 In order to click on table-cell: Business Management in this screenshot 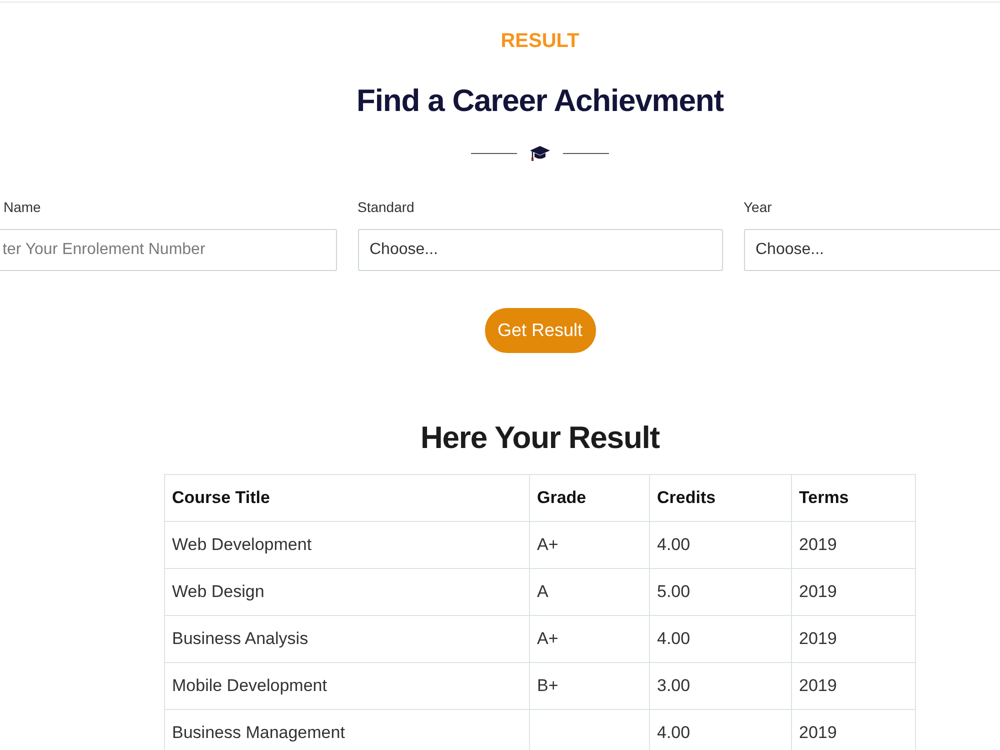, I will do `click(347, 730)`.